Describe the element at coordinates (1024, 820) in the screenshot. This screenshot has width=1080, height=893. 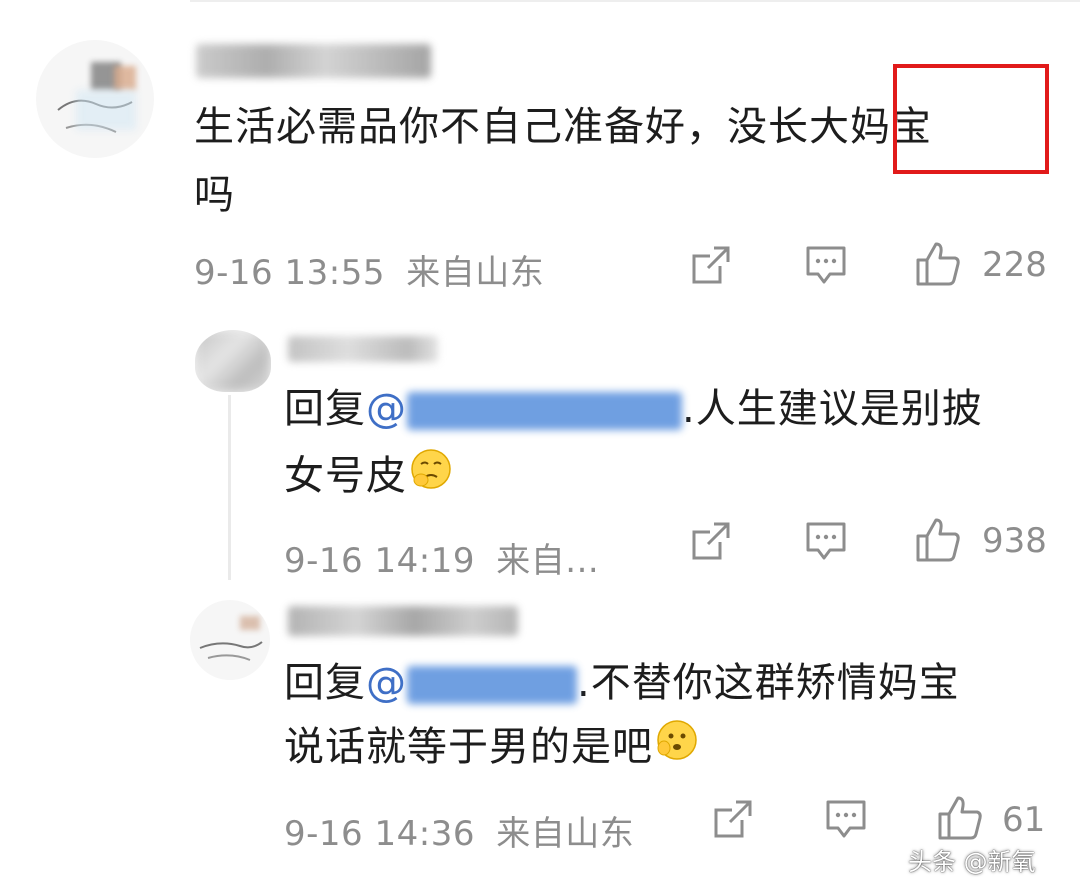
I see `like-count: 61` at that location.